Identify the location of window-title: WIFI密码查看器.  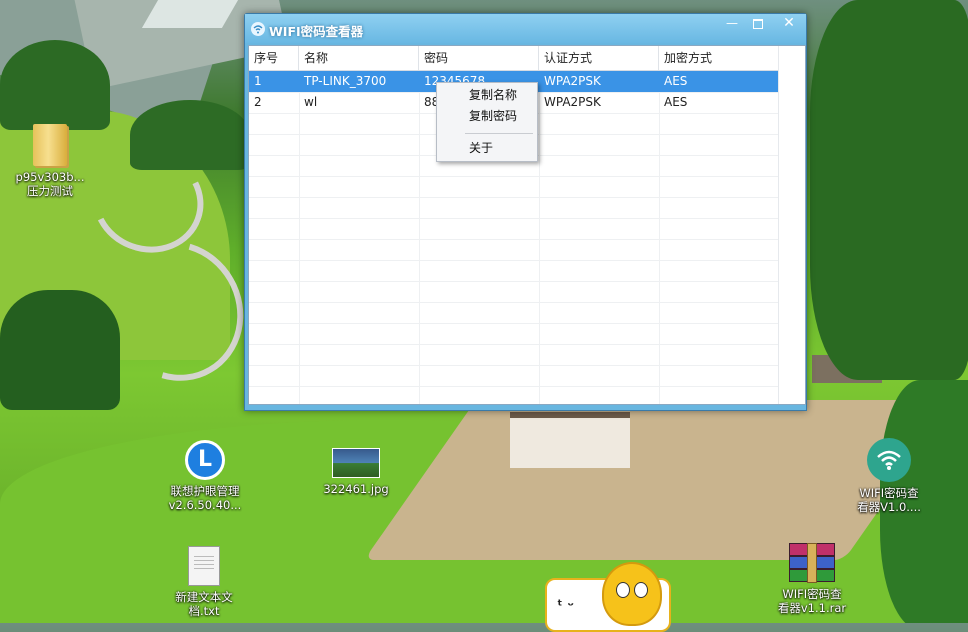
(316, 31).